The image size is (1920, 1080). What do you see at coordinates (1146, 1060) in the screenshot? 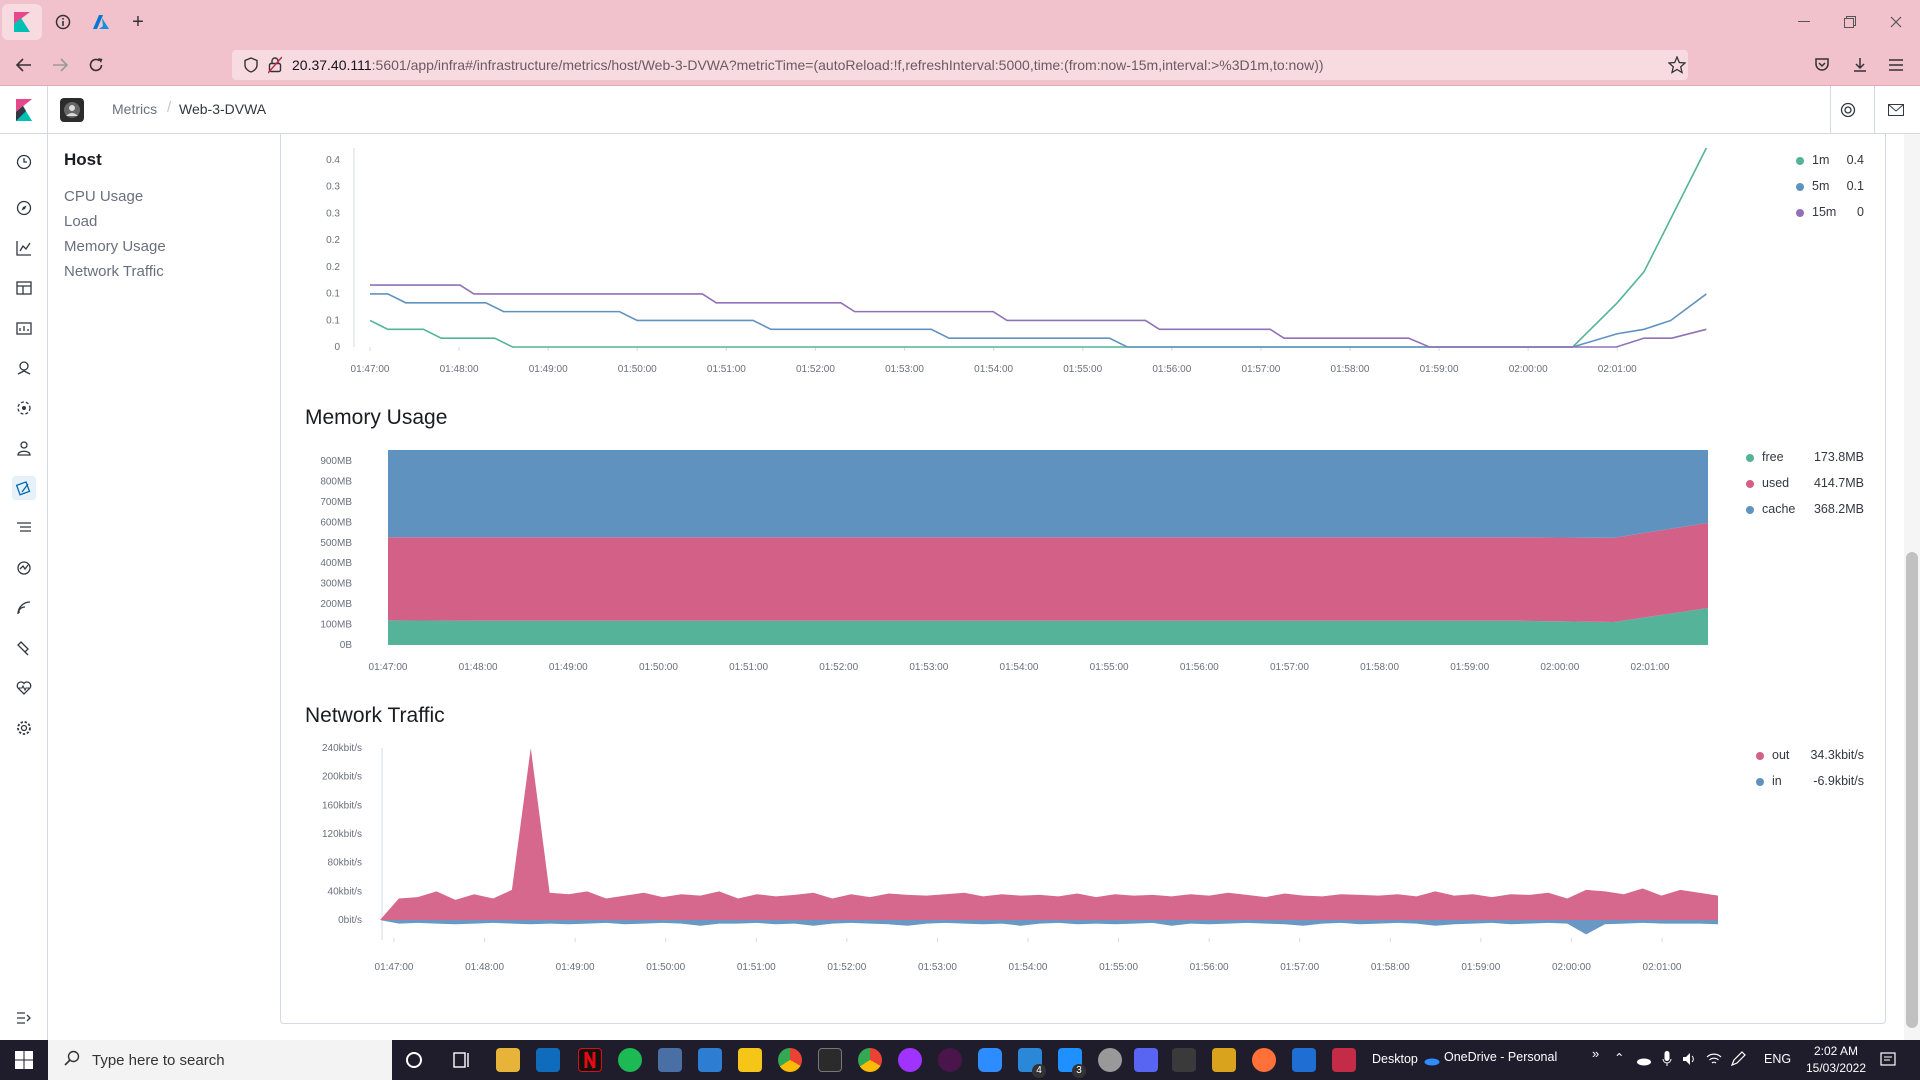
I see `discord-icon` at bounding box center [1146, 1060].